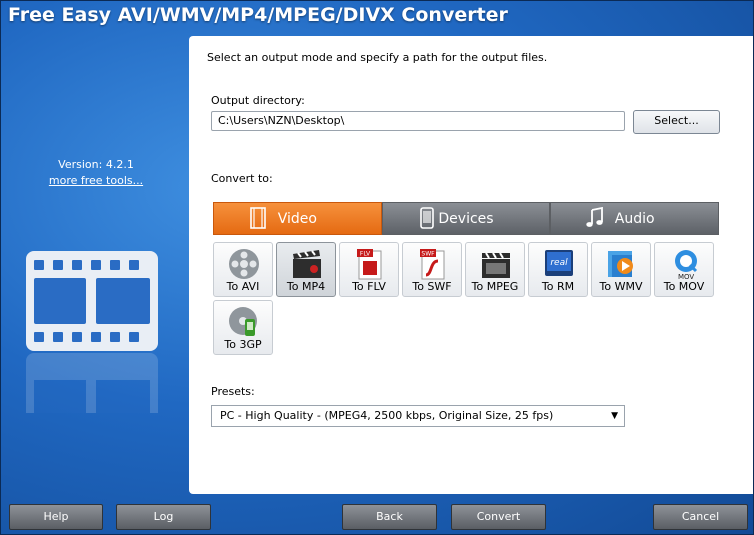 The width and height of the screenshot is (754, 535). I want to click on format-mp4-button: To MP4, so click(306, 269).